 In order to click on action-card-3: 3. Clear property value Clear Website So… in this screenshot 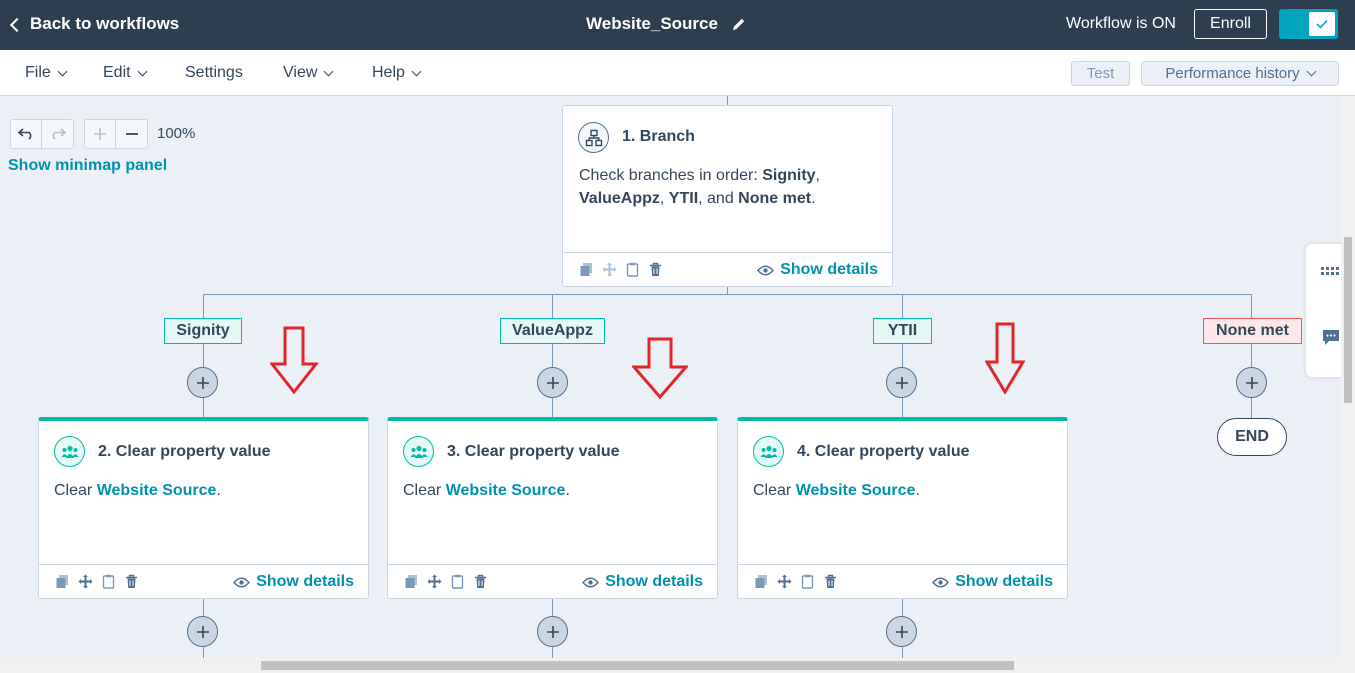, I will do `click(552, 508)`.